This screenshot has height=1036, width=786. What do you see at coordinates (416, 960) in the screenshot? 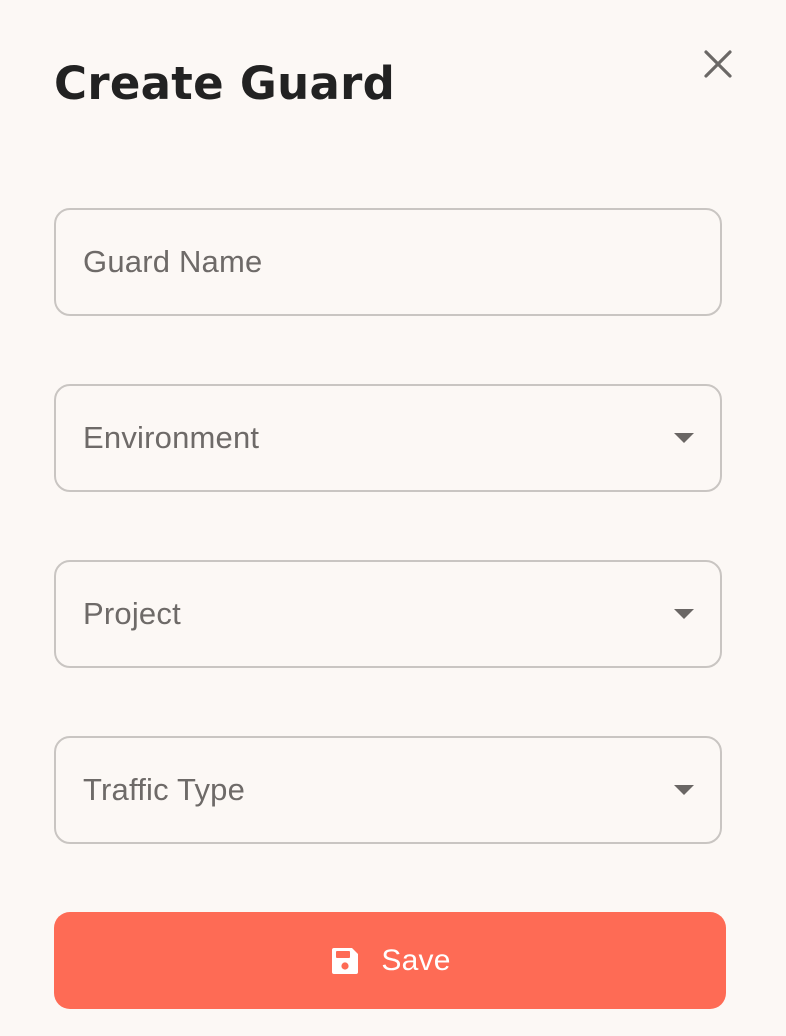
I see `save-label: Save` at bounding box center [416, 960].